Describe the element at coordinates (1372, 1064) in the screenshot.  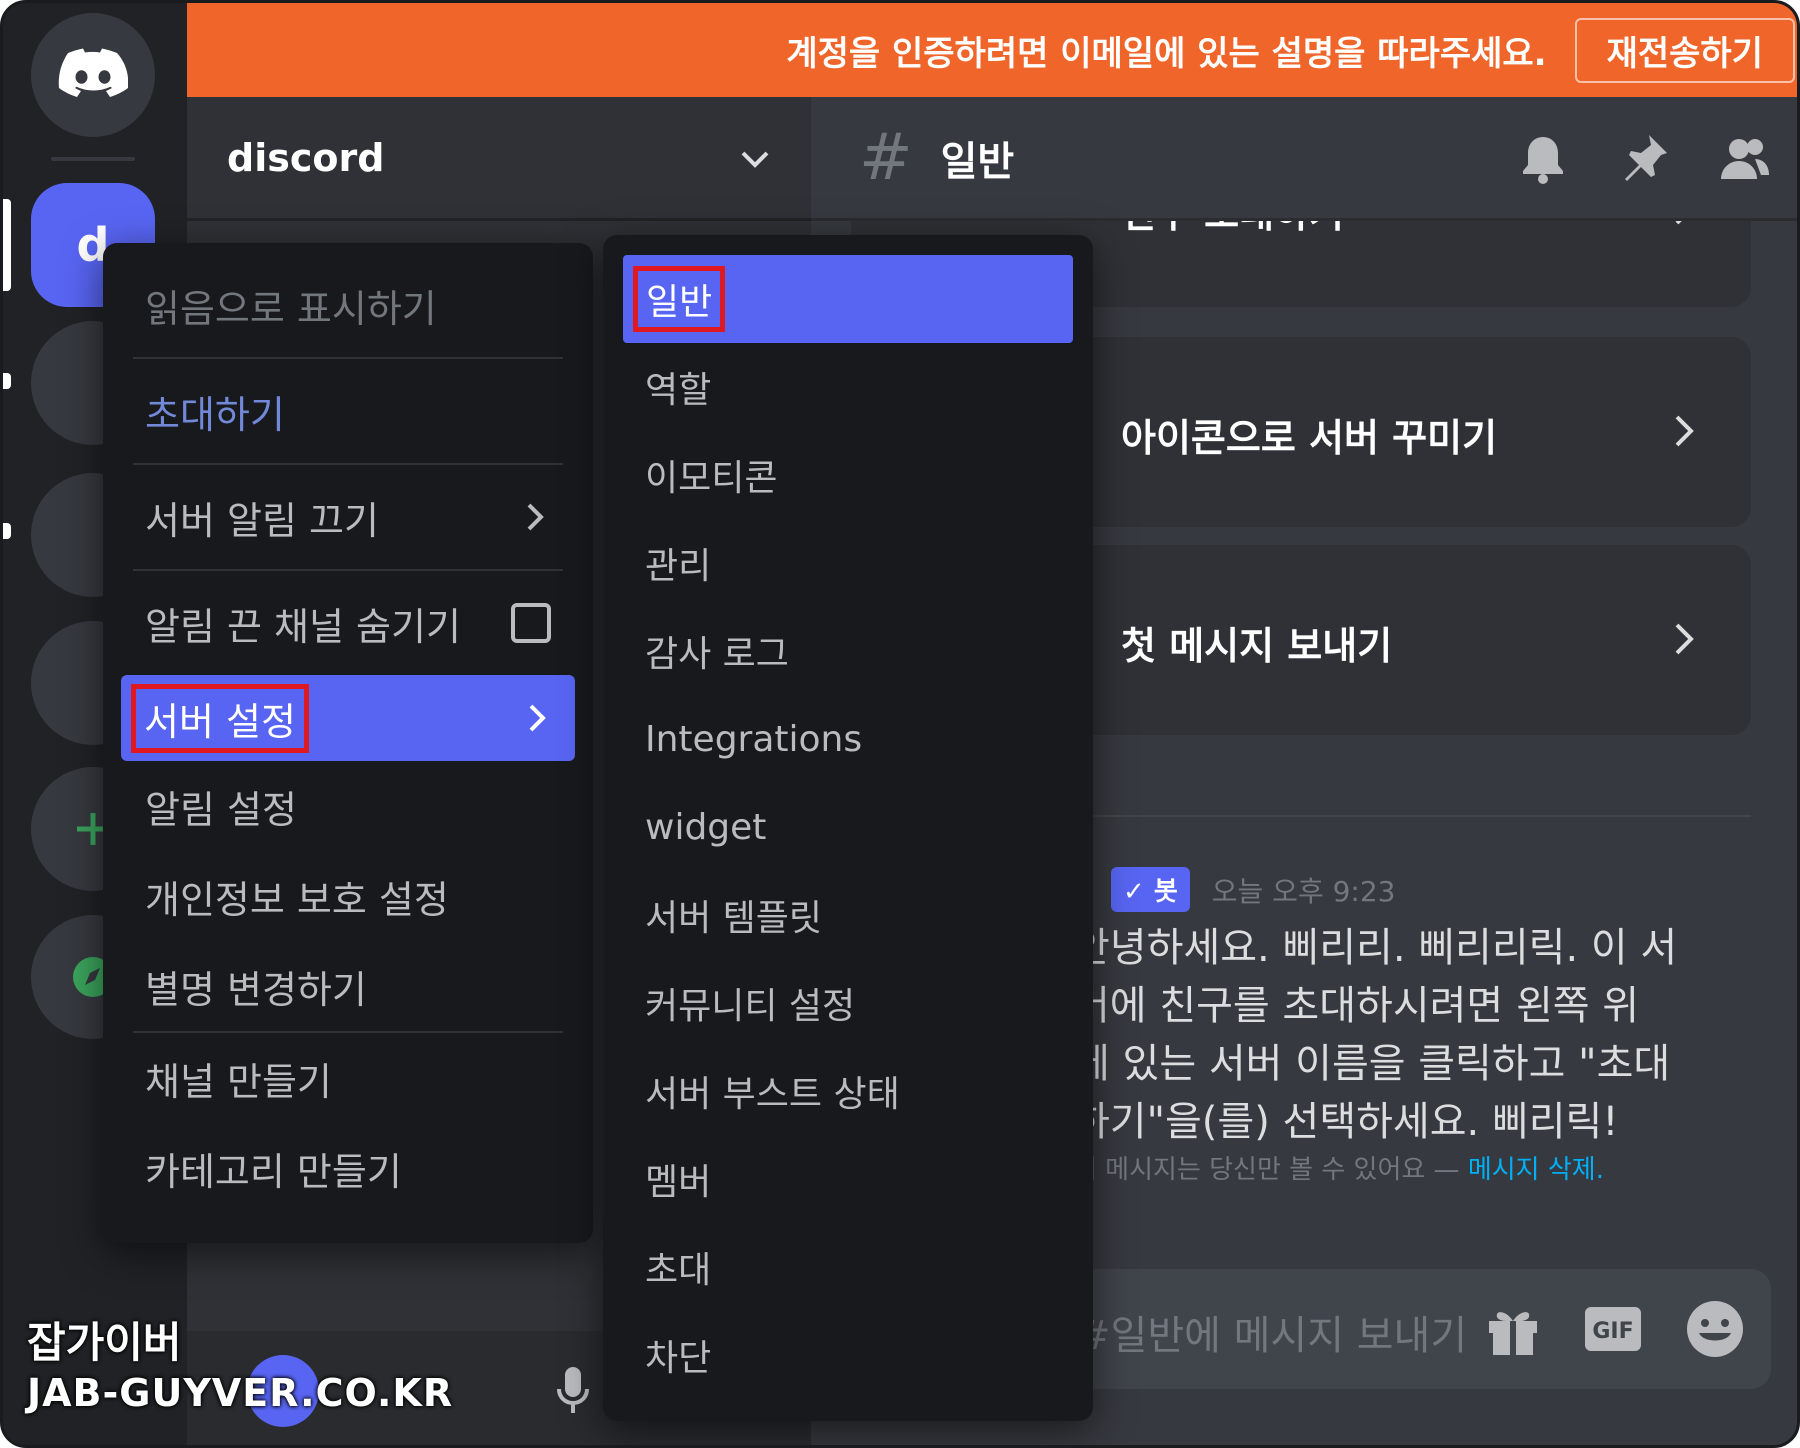
I see `message-line: 에 있는 서버 이름을 클릭하고 "초대` at that location.